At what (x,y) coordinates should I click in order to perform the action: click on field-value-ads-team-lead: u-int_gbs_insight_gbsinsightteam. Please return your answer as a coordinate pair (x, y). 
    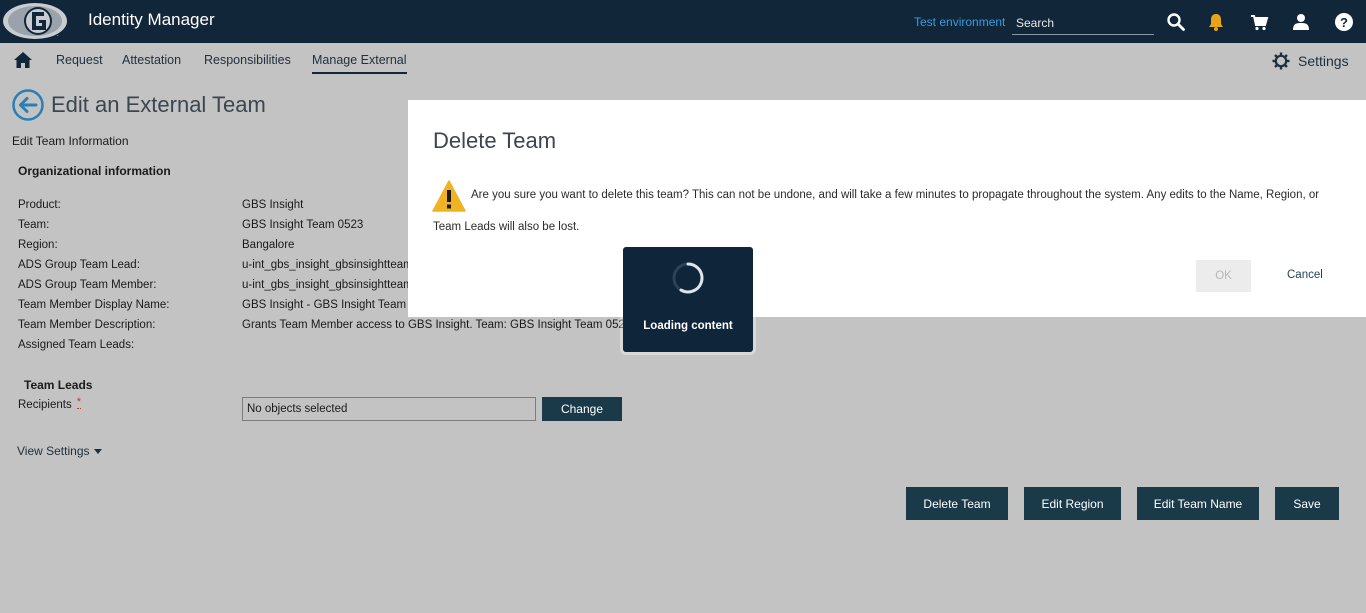
    Looking at the image, I should click on (327, 265).